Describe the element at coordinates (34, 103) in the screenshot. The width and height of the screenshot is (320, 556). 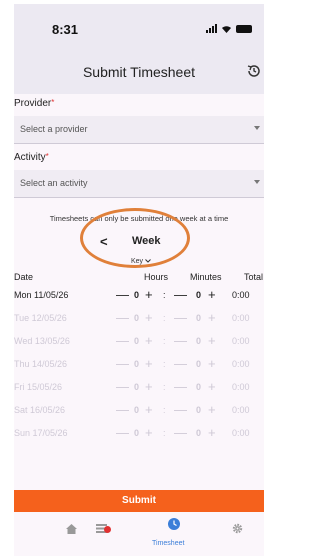
I see `provider-label: Provider*` at that location.